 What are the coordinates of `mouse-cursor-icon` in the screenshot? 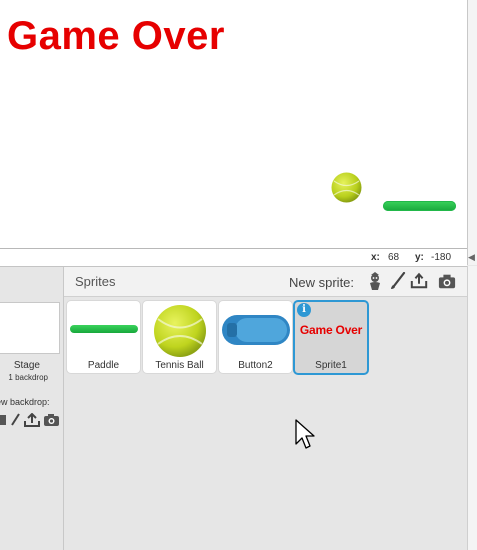 It's located at (305, 434).